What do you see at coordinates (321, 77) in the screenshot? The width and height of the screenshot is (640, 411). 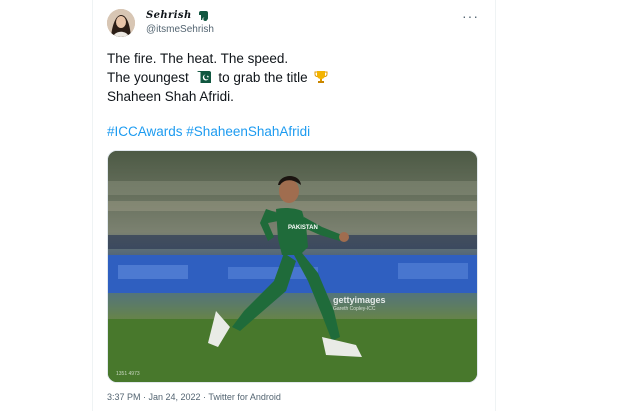 I see `trophy-icon` at bounding box center [321, 77].